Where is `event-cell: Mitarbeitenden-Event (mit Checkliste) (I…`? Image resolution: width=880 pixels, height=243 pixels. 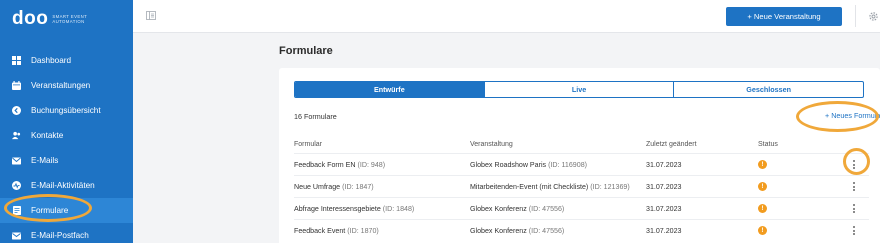 event-cell: Mitarbeitenden-Event (mit Checkliste) (I… is located at coordinates (558, 187).